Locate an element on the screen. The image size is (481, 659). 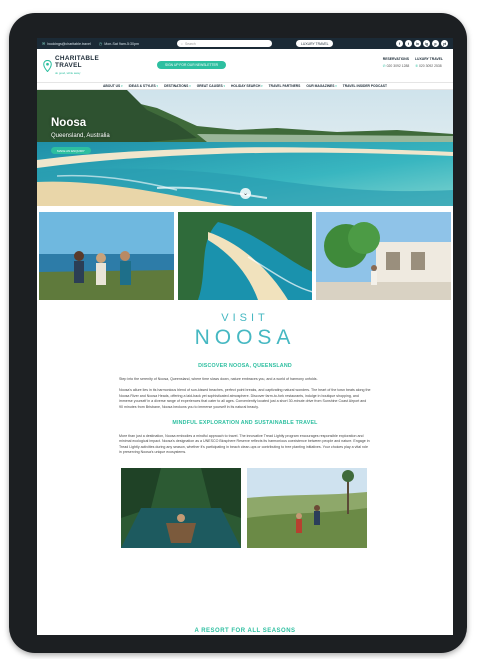
visit-noosa-heading: VISIT NOOSA is located at coordinates (245, 331).